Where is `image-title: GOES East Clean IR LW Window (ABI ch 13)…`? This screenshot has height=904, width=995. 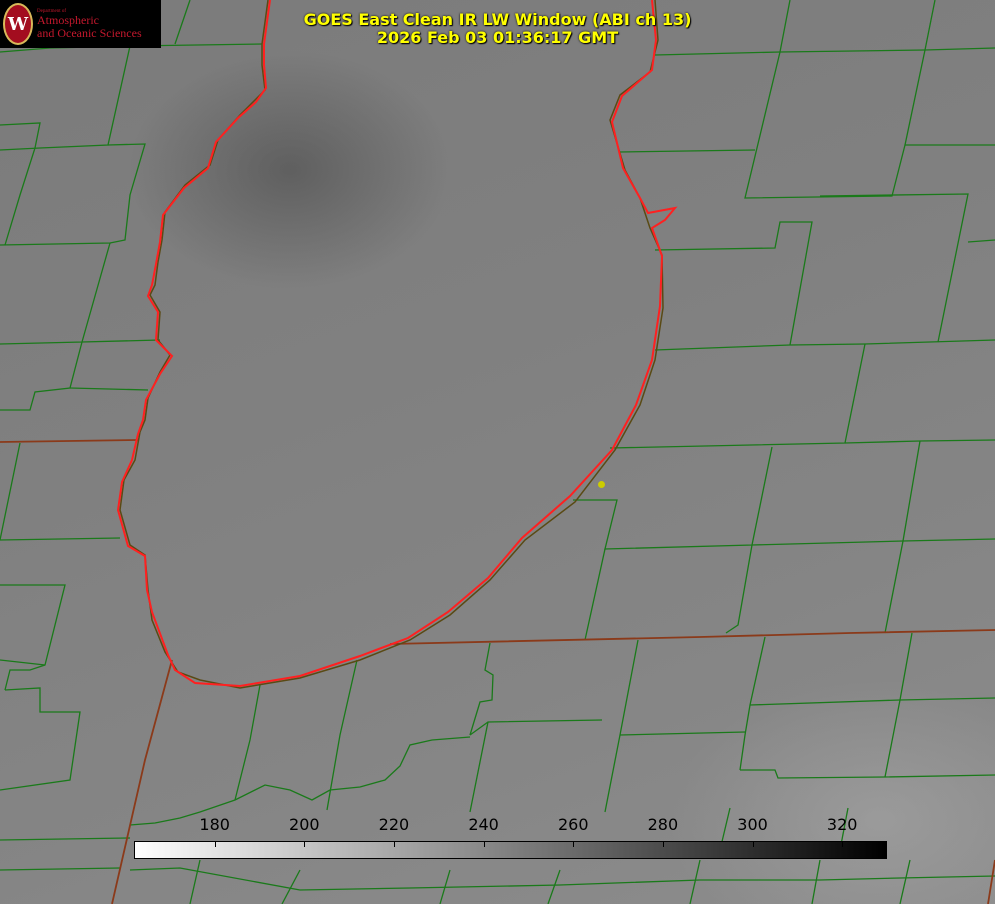
image-title: GOES East Clean IR LW Window (ABI ch 13)… is located at coordinates (497, 29).